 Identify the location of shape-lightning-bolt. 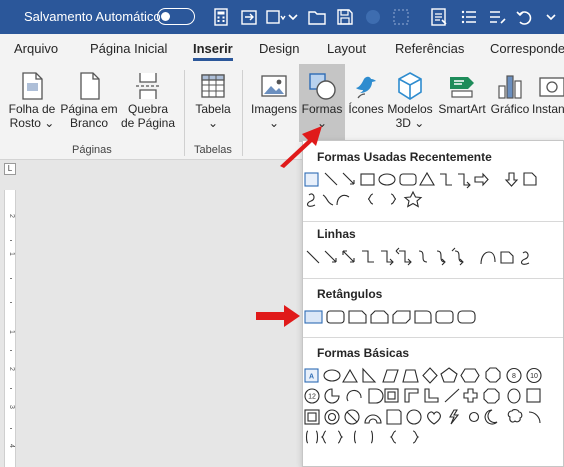
(454, 417).